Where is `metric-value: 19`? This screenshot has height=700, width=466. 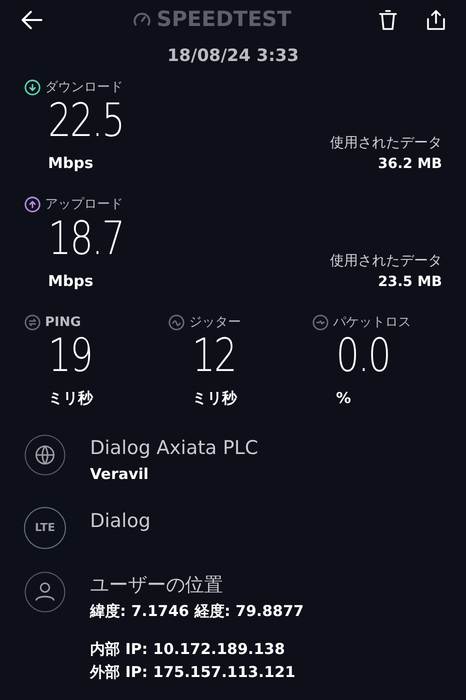
metric-value: 19 is located at coordinates (70, 355).